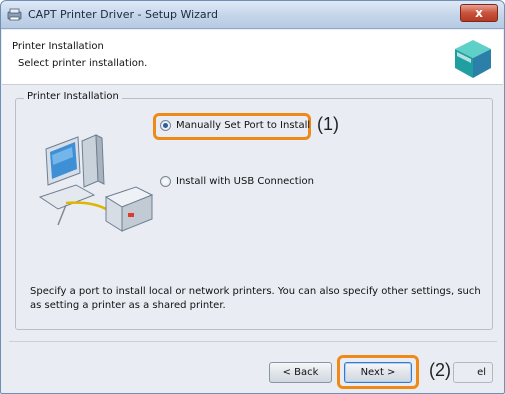  What do you see at coordinates (481, 372) in the screenshot?
I see `cancel-button-label: el` at bounding box center [481, 372].